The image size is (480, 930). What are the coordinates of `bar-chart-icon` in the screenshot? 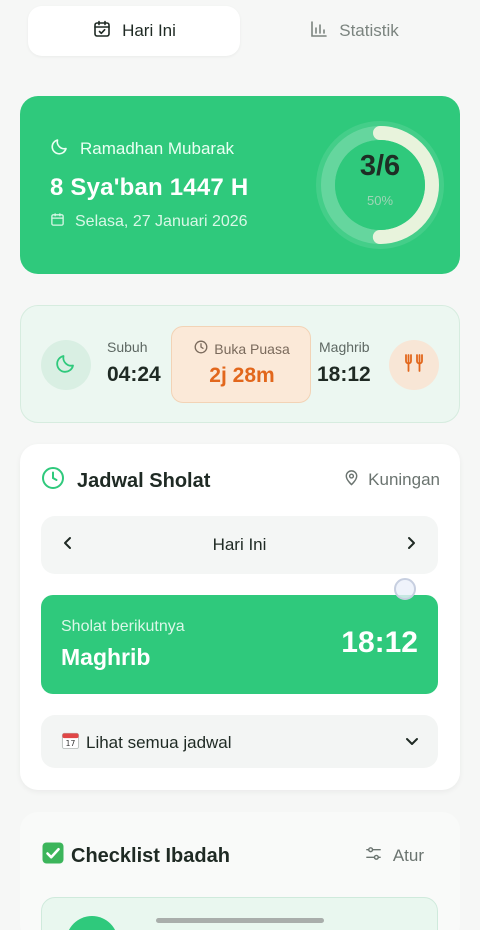 It's located at (319, 31).